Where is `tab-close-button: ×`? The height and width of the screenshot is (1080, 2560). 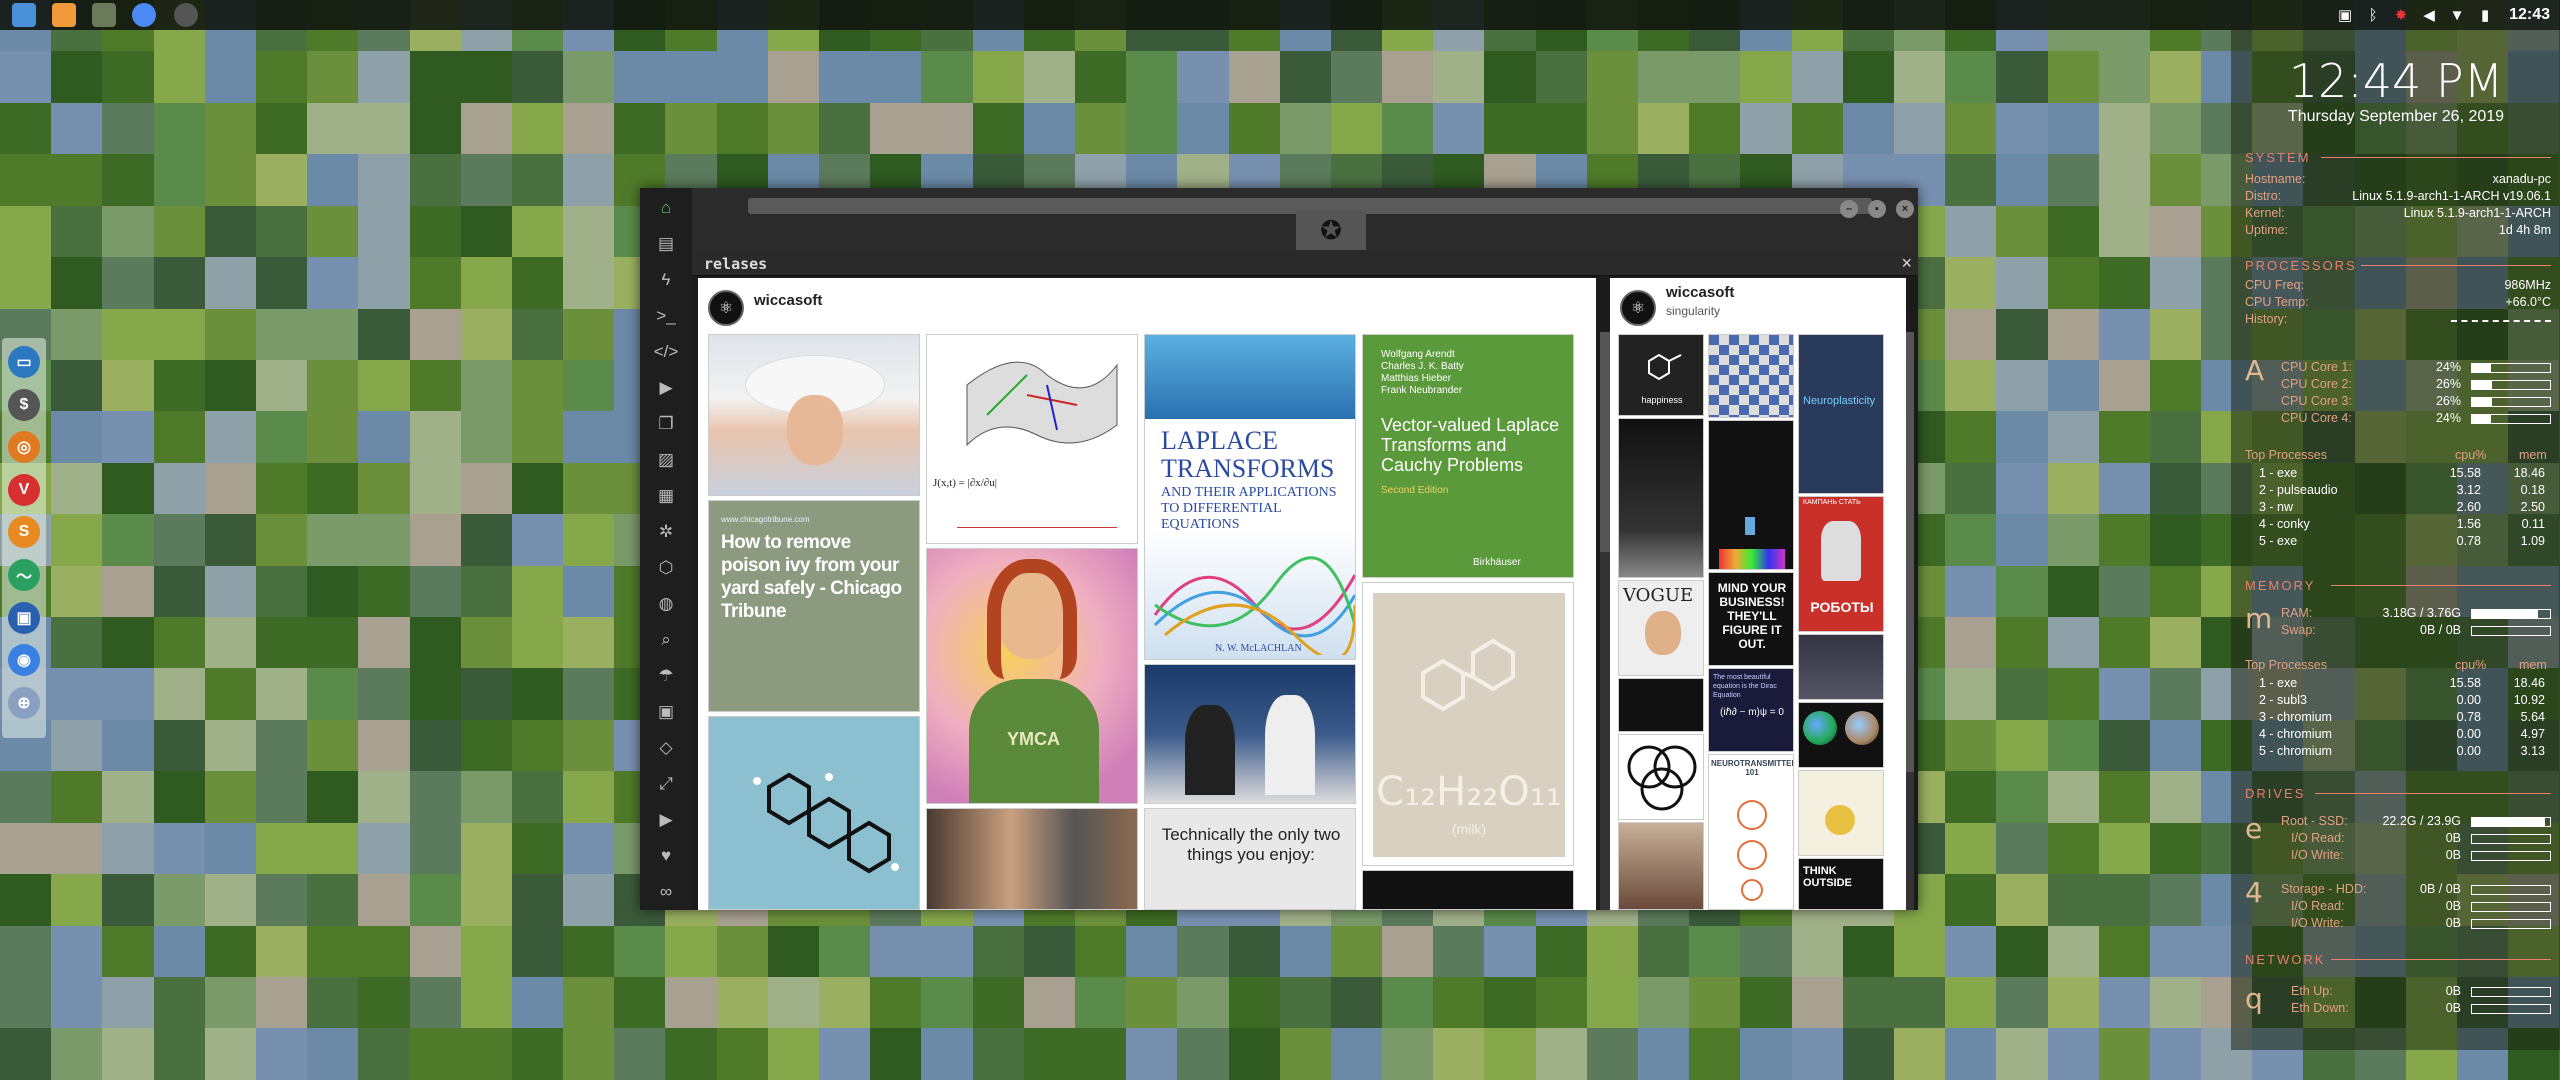
tab-close-button: × is located at coordinates (1906, 263).